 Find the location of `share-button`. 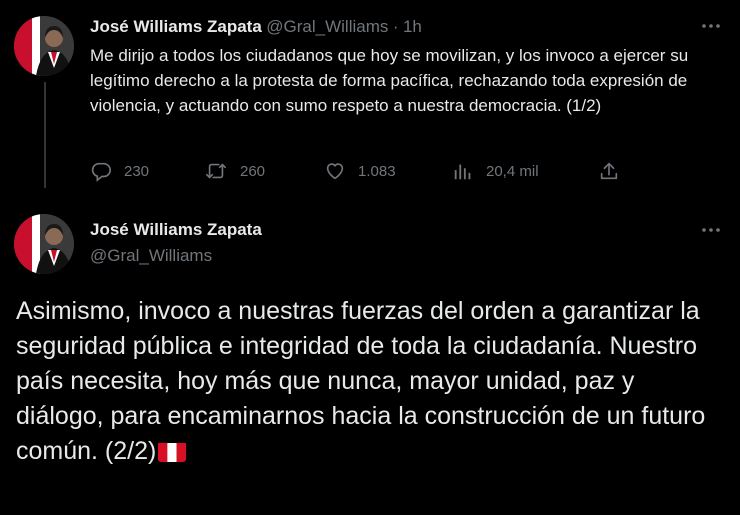

share-button is located at coordinates (609, 171).